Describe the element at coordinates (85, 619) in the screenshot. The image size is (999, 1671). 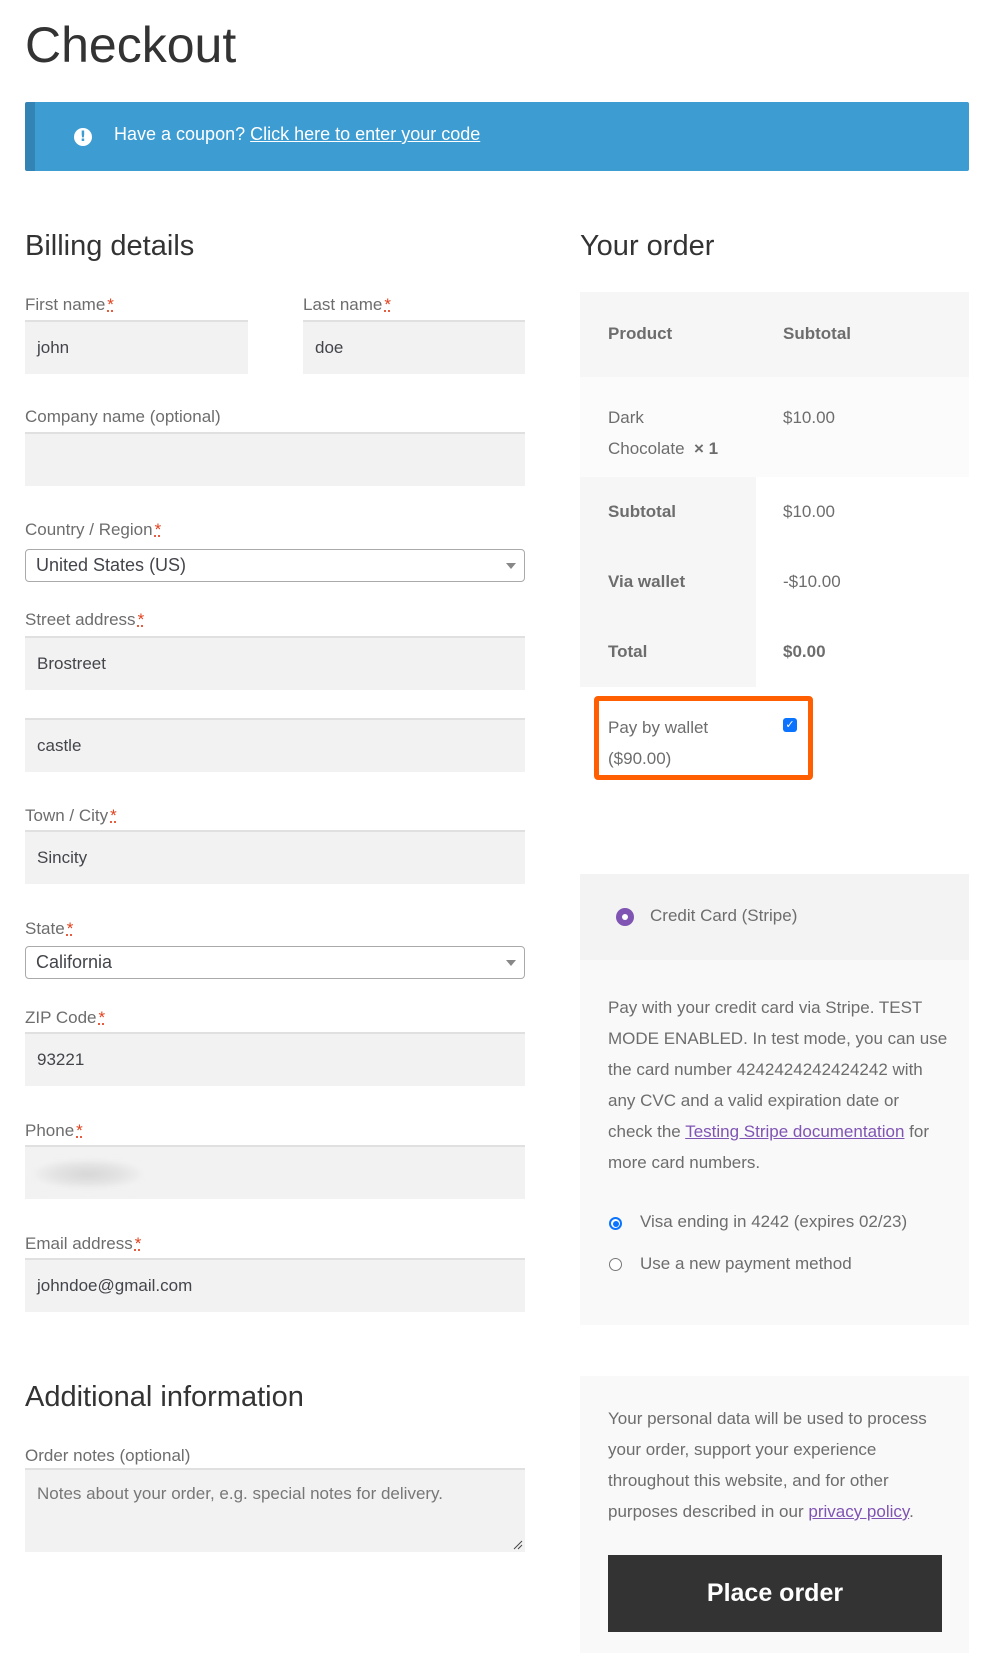
I see `street-label: Street address *` at that location.